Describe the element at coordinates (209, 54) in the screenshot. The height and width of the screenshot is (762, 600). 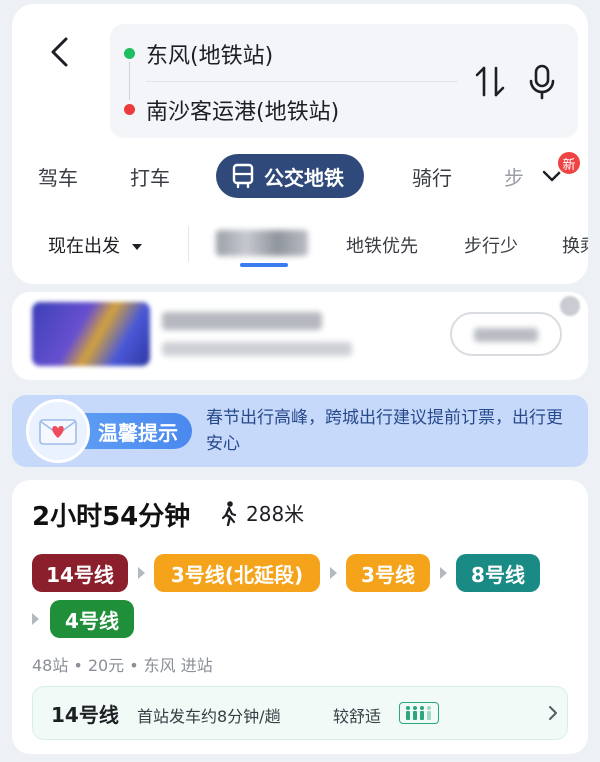
I see `origin-field: 东风(地铁站)` at that location.